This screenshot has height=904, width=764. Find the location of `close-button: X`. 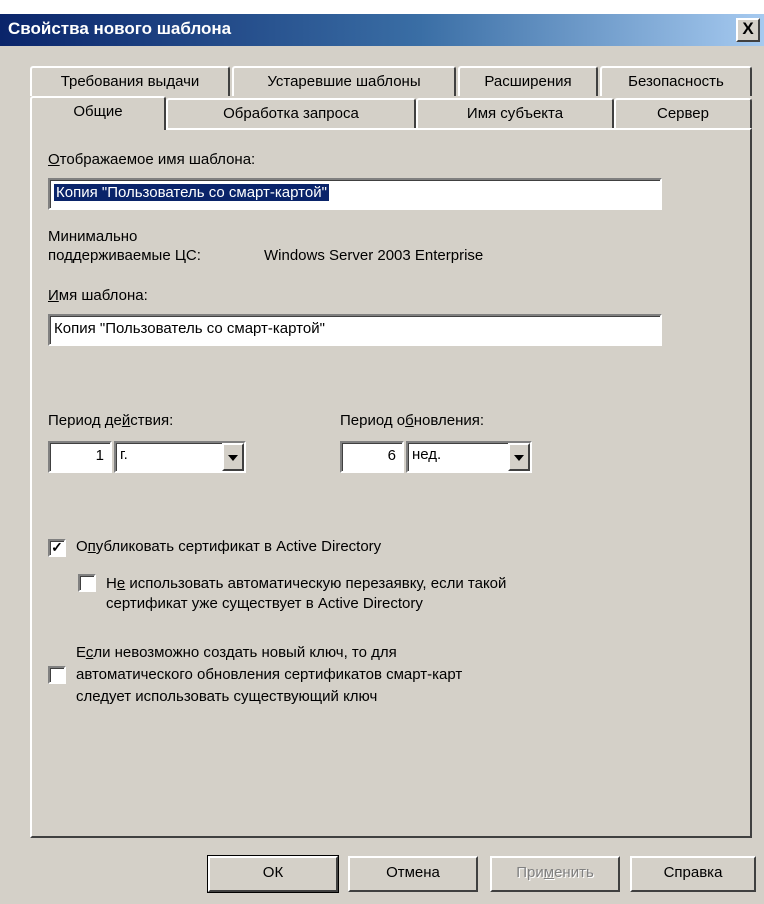

close-button: X is located at coordinates (748, 30).